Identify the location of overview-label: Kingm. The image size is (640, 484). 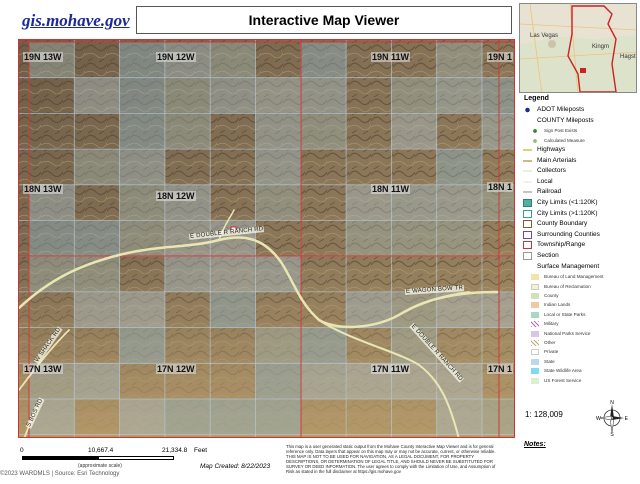
(601, 47).